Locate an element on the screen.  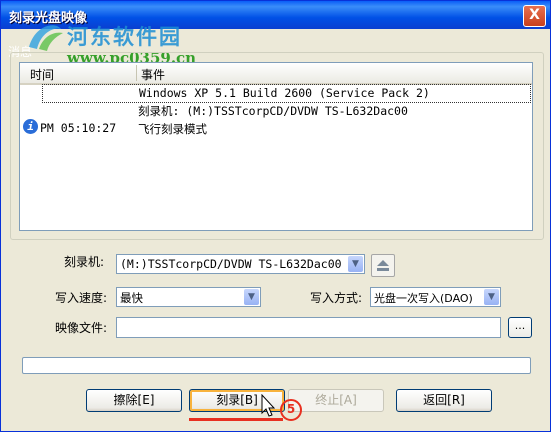
column-header-event: 事件 is located at coordinates (153, 74).